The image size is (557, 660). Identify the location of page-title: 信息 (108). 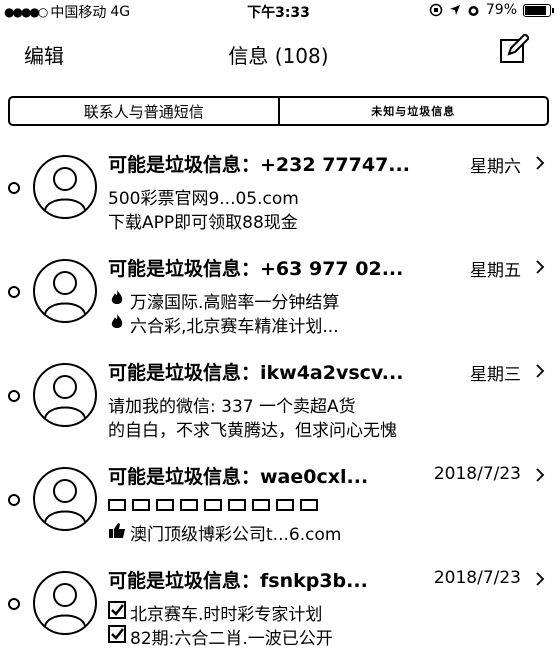
(278, 56).